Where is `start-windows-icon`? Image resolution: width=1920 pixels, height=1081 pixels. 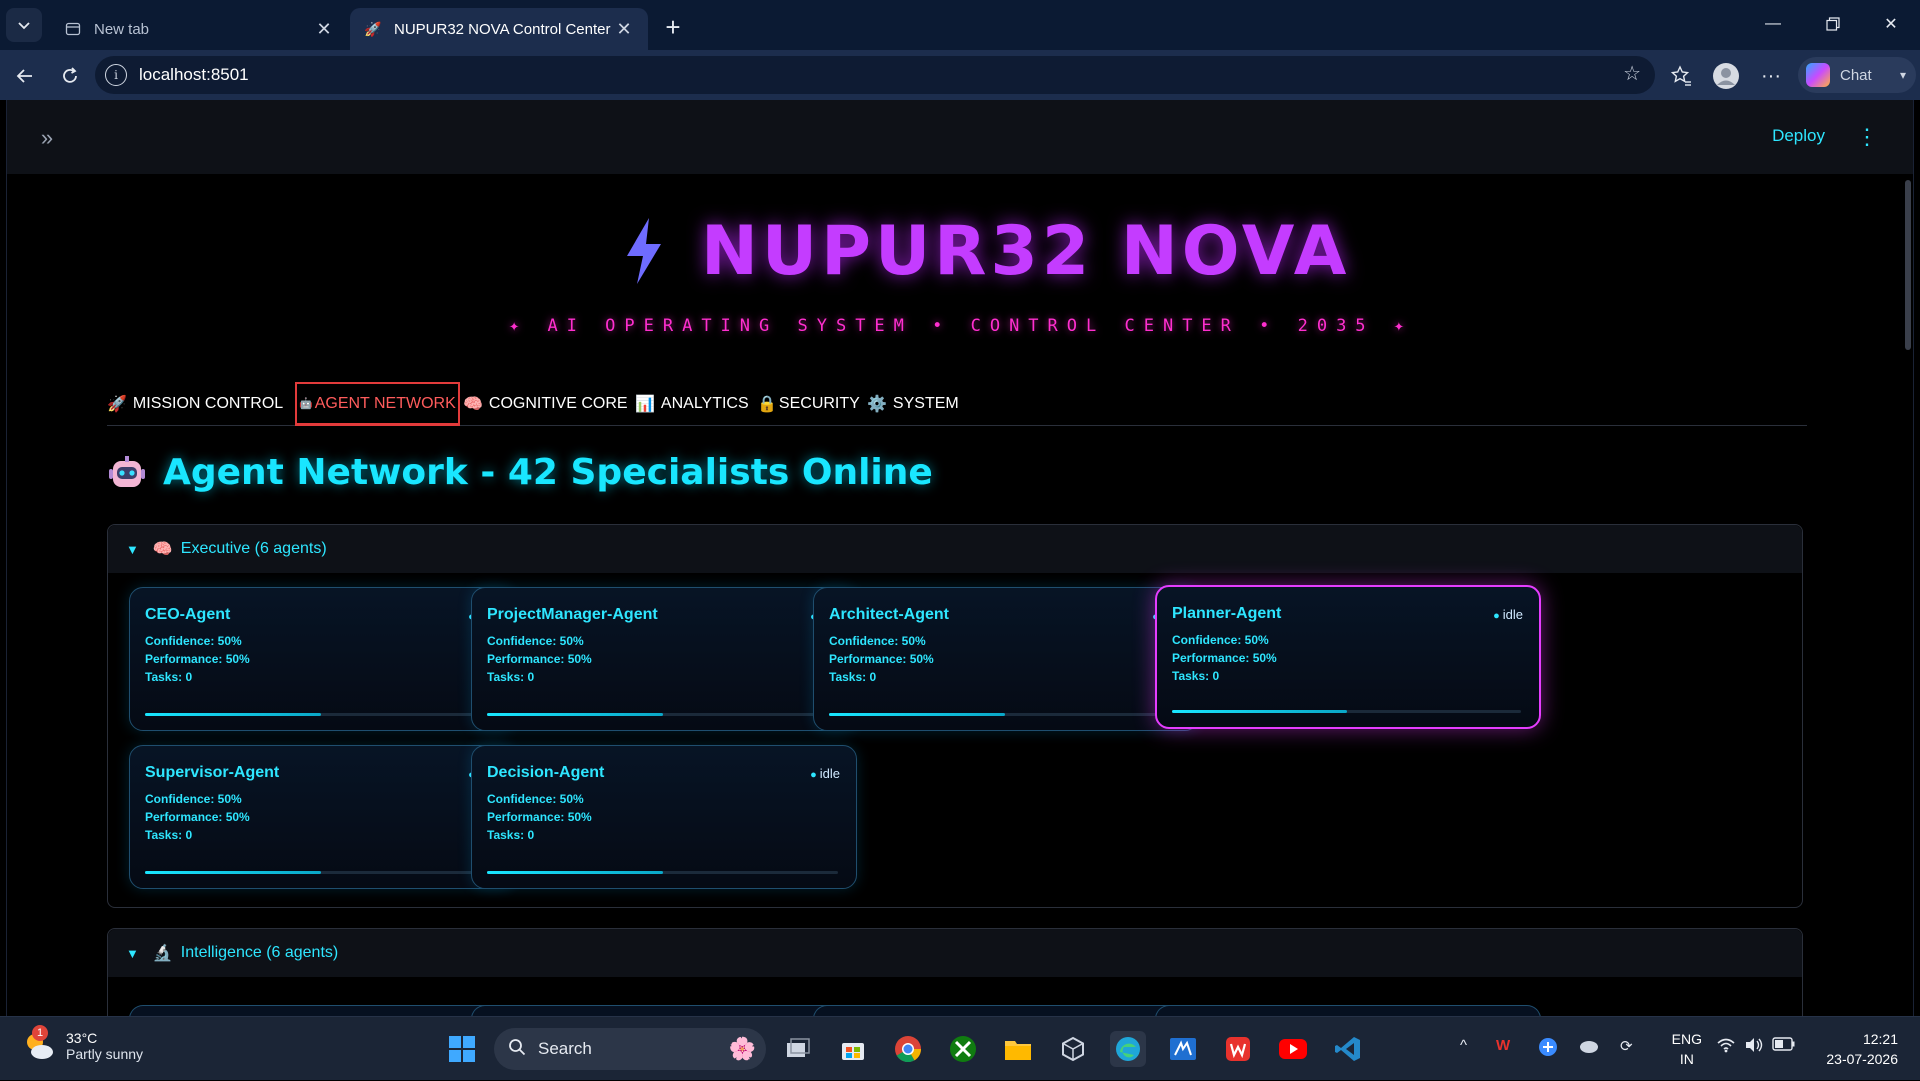 start-windows-icon is located at coordinates (462, 1049).